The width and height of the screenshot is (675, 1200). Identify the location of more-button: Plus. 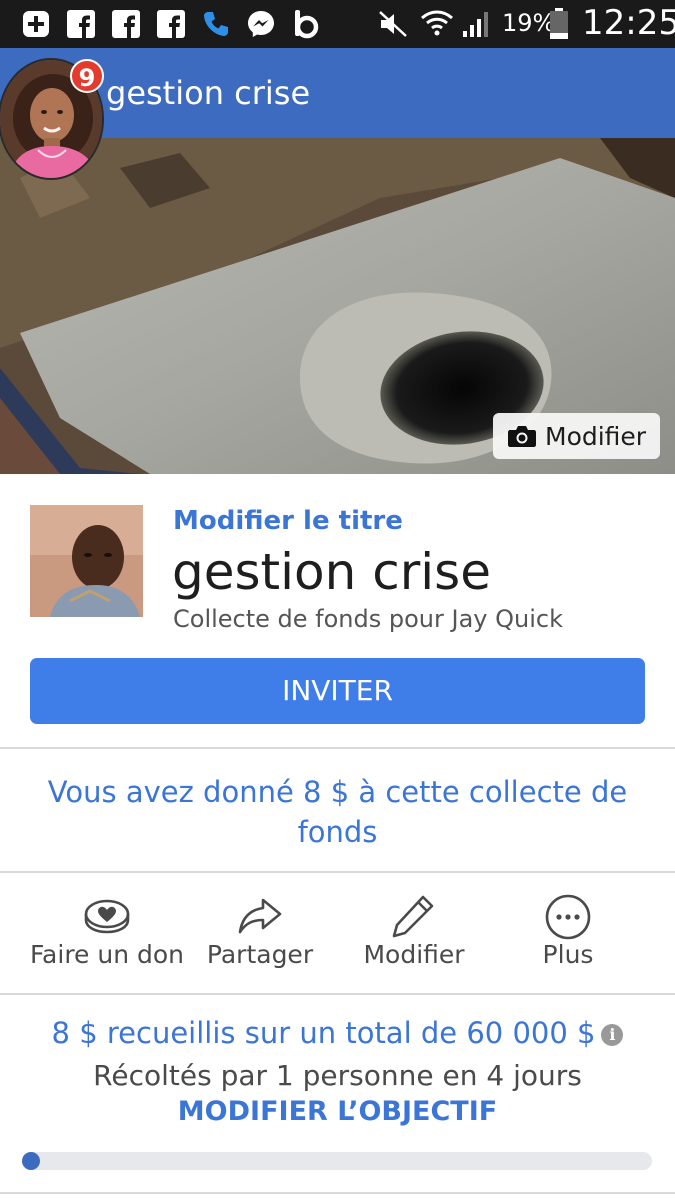
(568, 937).